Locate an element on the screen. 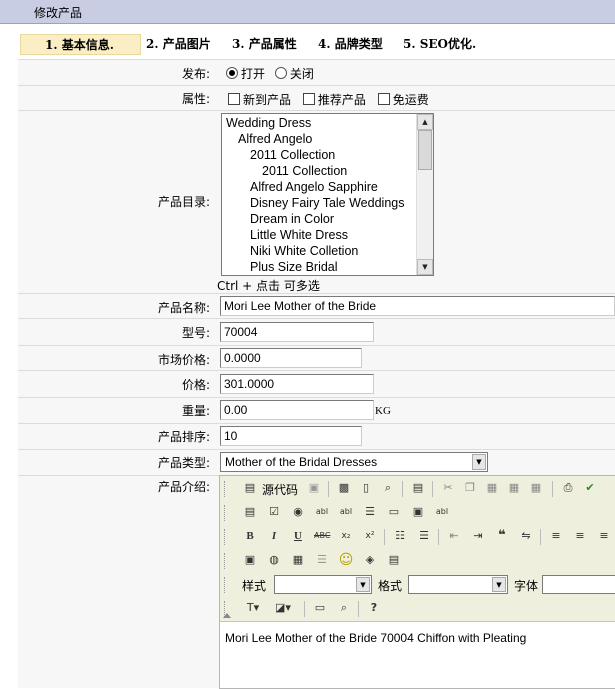 The image size is (615, 689). recommended-label: 推荐产品 is located at coordinates (341, 100).